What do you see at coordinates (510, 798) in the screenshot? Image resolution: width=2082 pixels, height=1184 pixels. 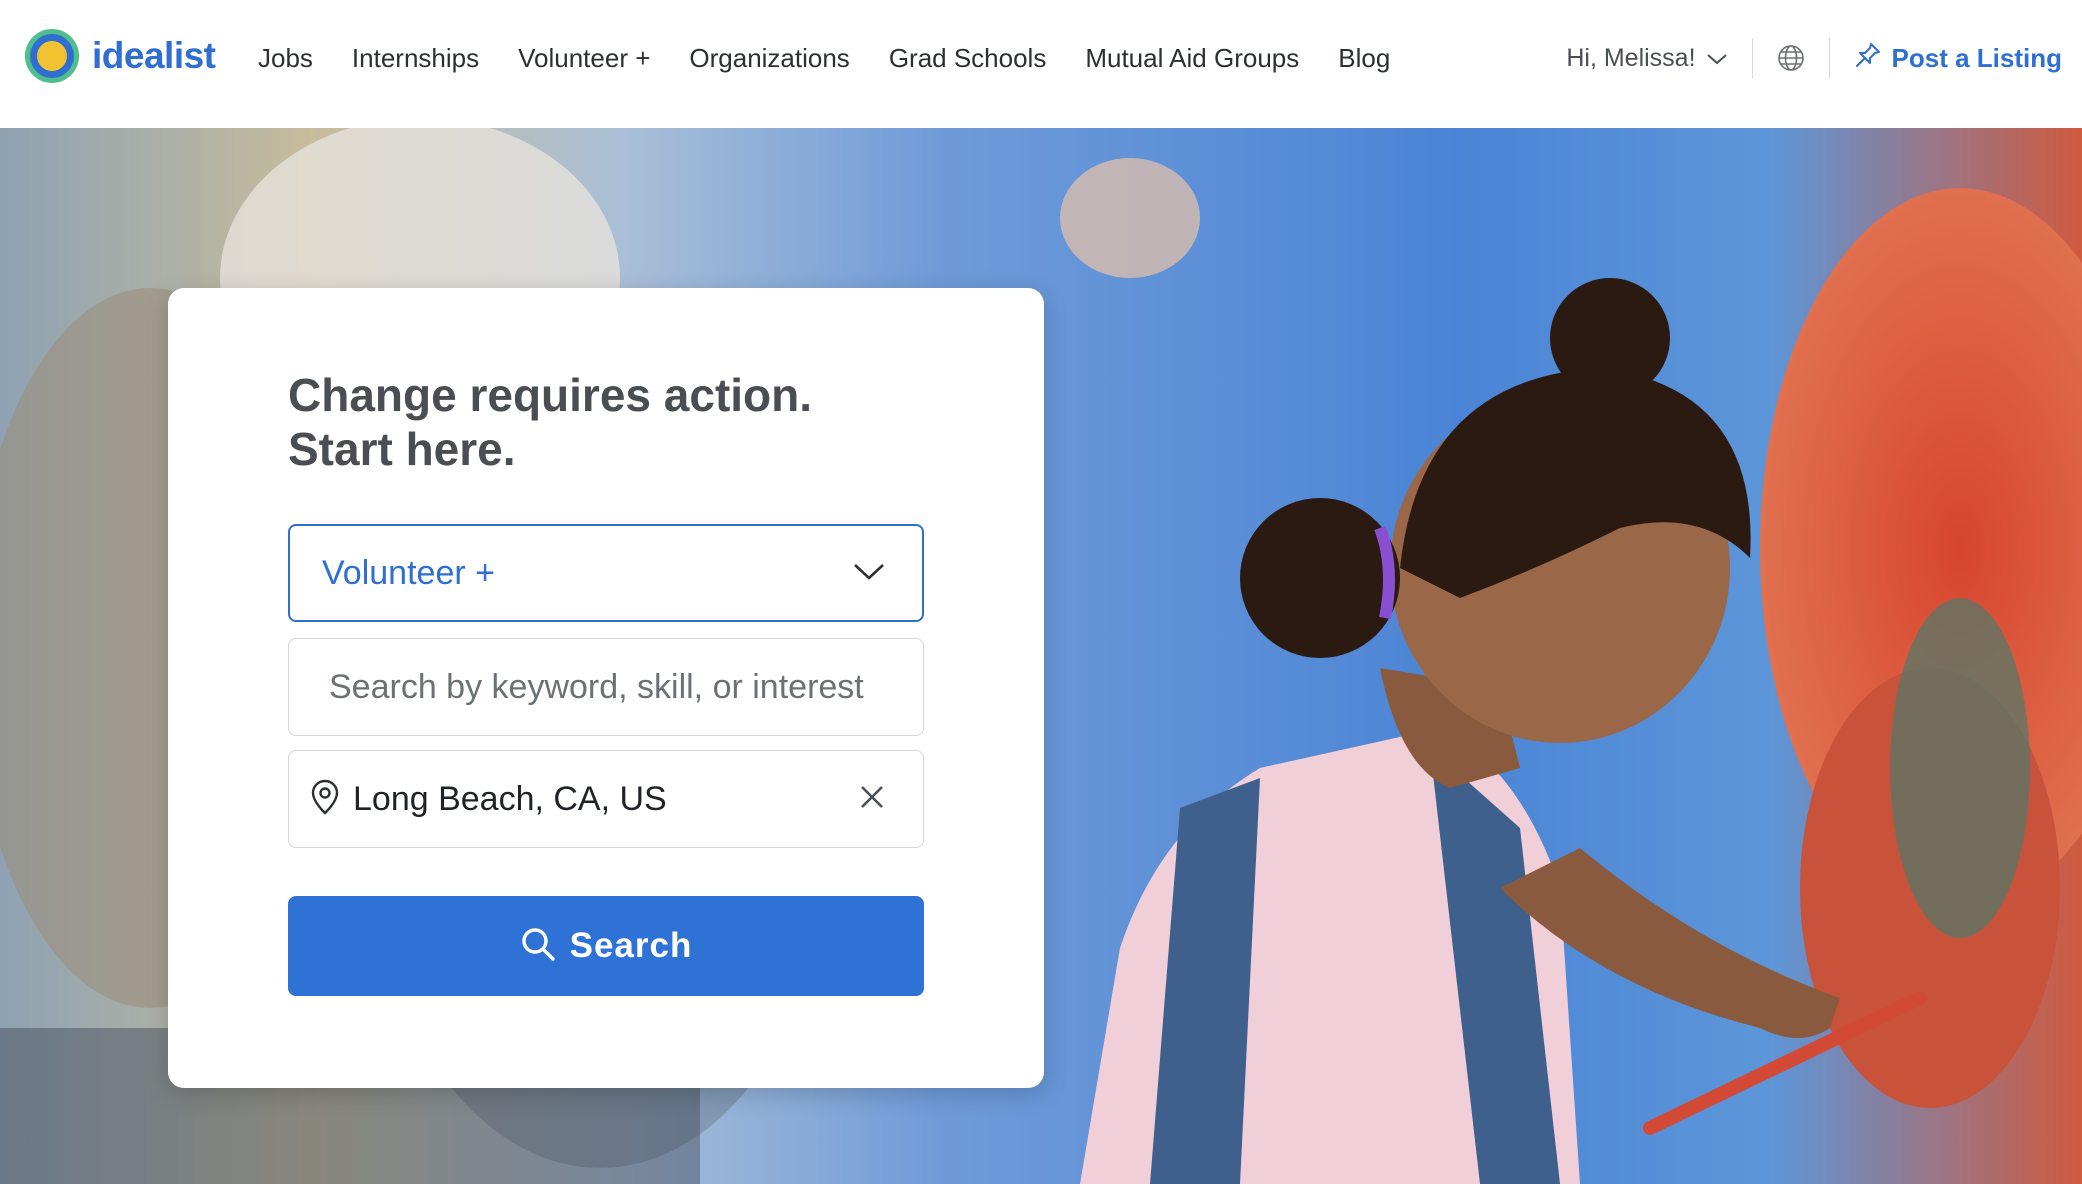 I see `location-value: Long Beach, CA, US` at bounding box center [510, 798].